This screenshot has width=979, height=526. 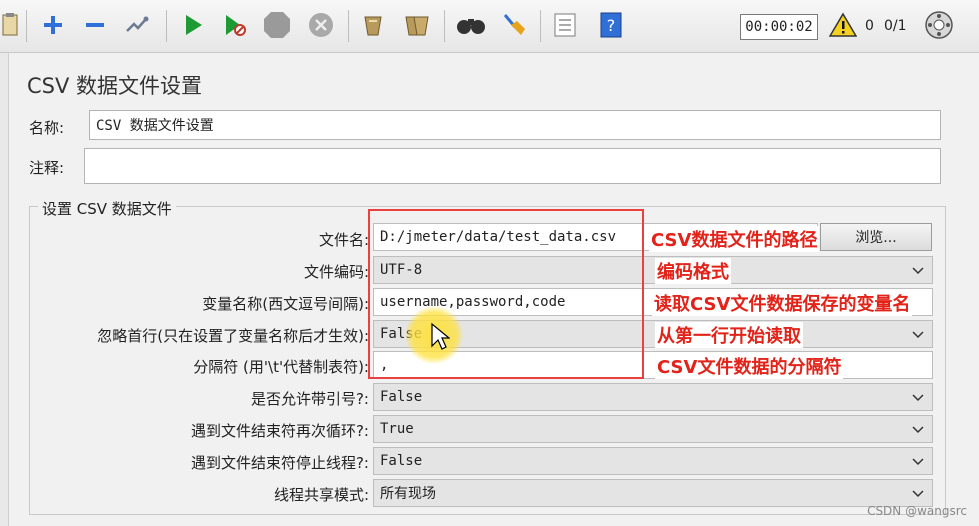 I want to click on recycle-on-eof-select: True, so click(x=653, y=429).